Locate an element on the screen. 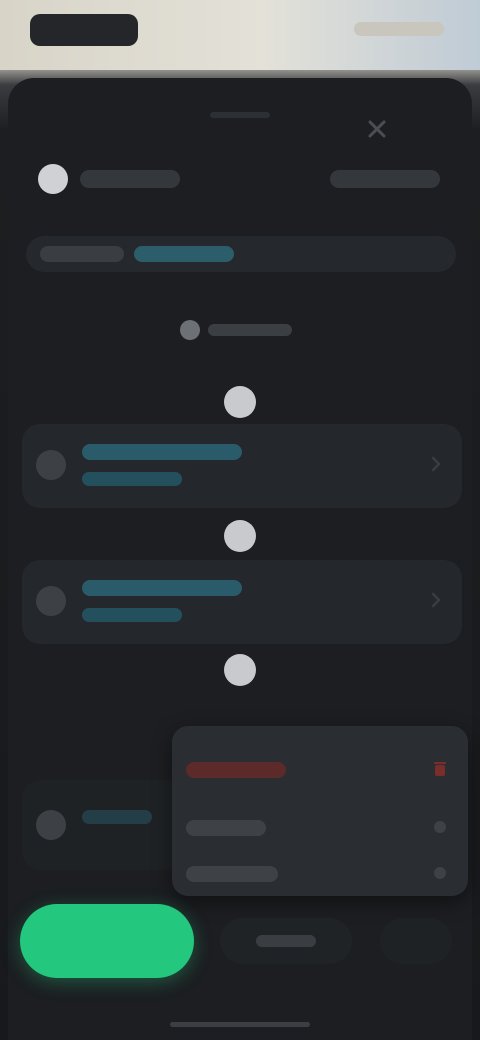 This screenshot has width=480, height=1040. header-row is located at coordinates (240, 180).